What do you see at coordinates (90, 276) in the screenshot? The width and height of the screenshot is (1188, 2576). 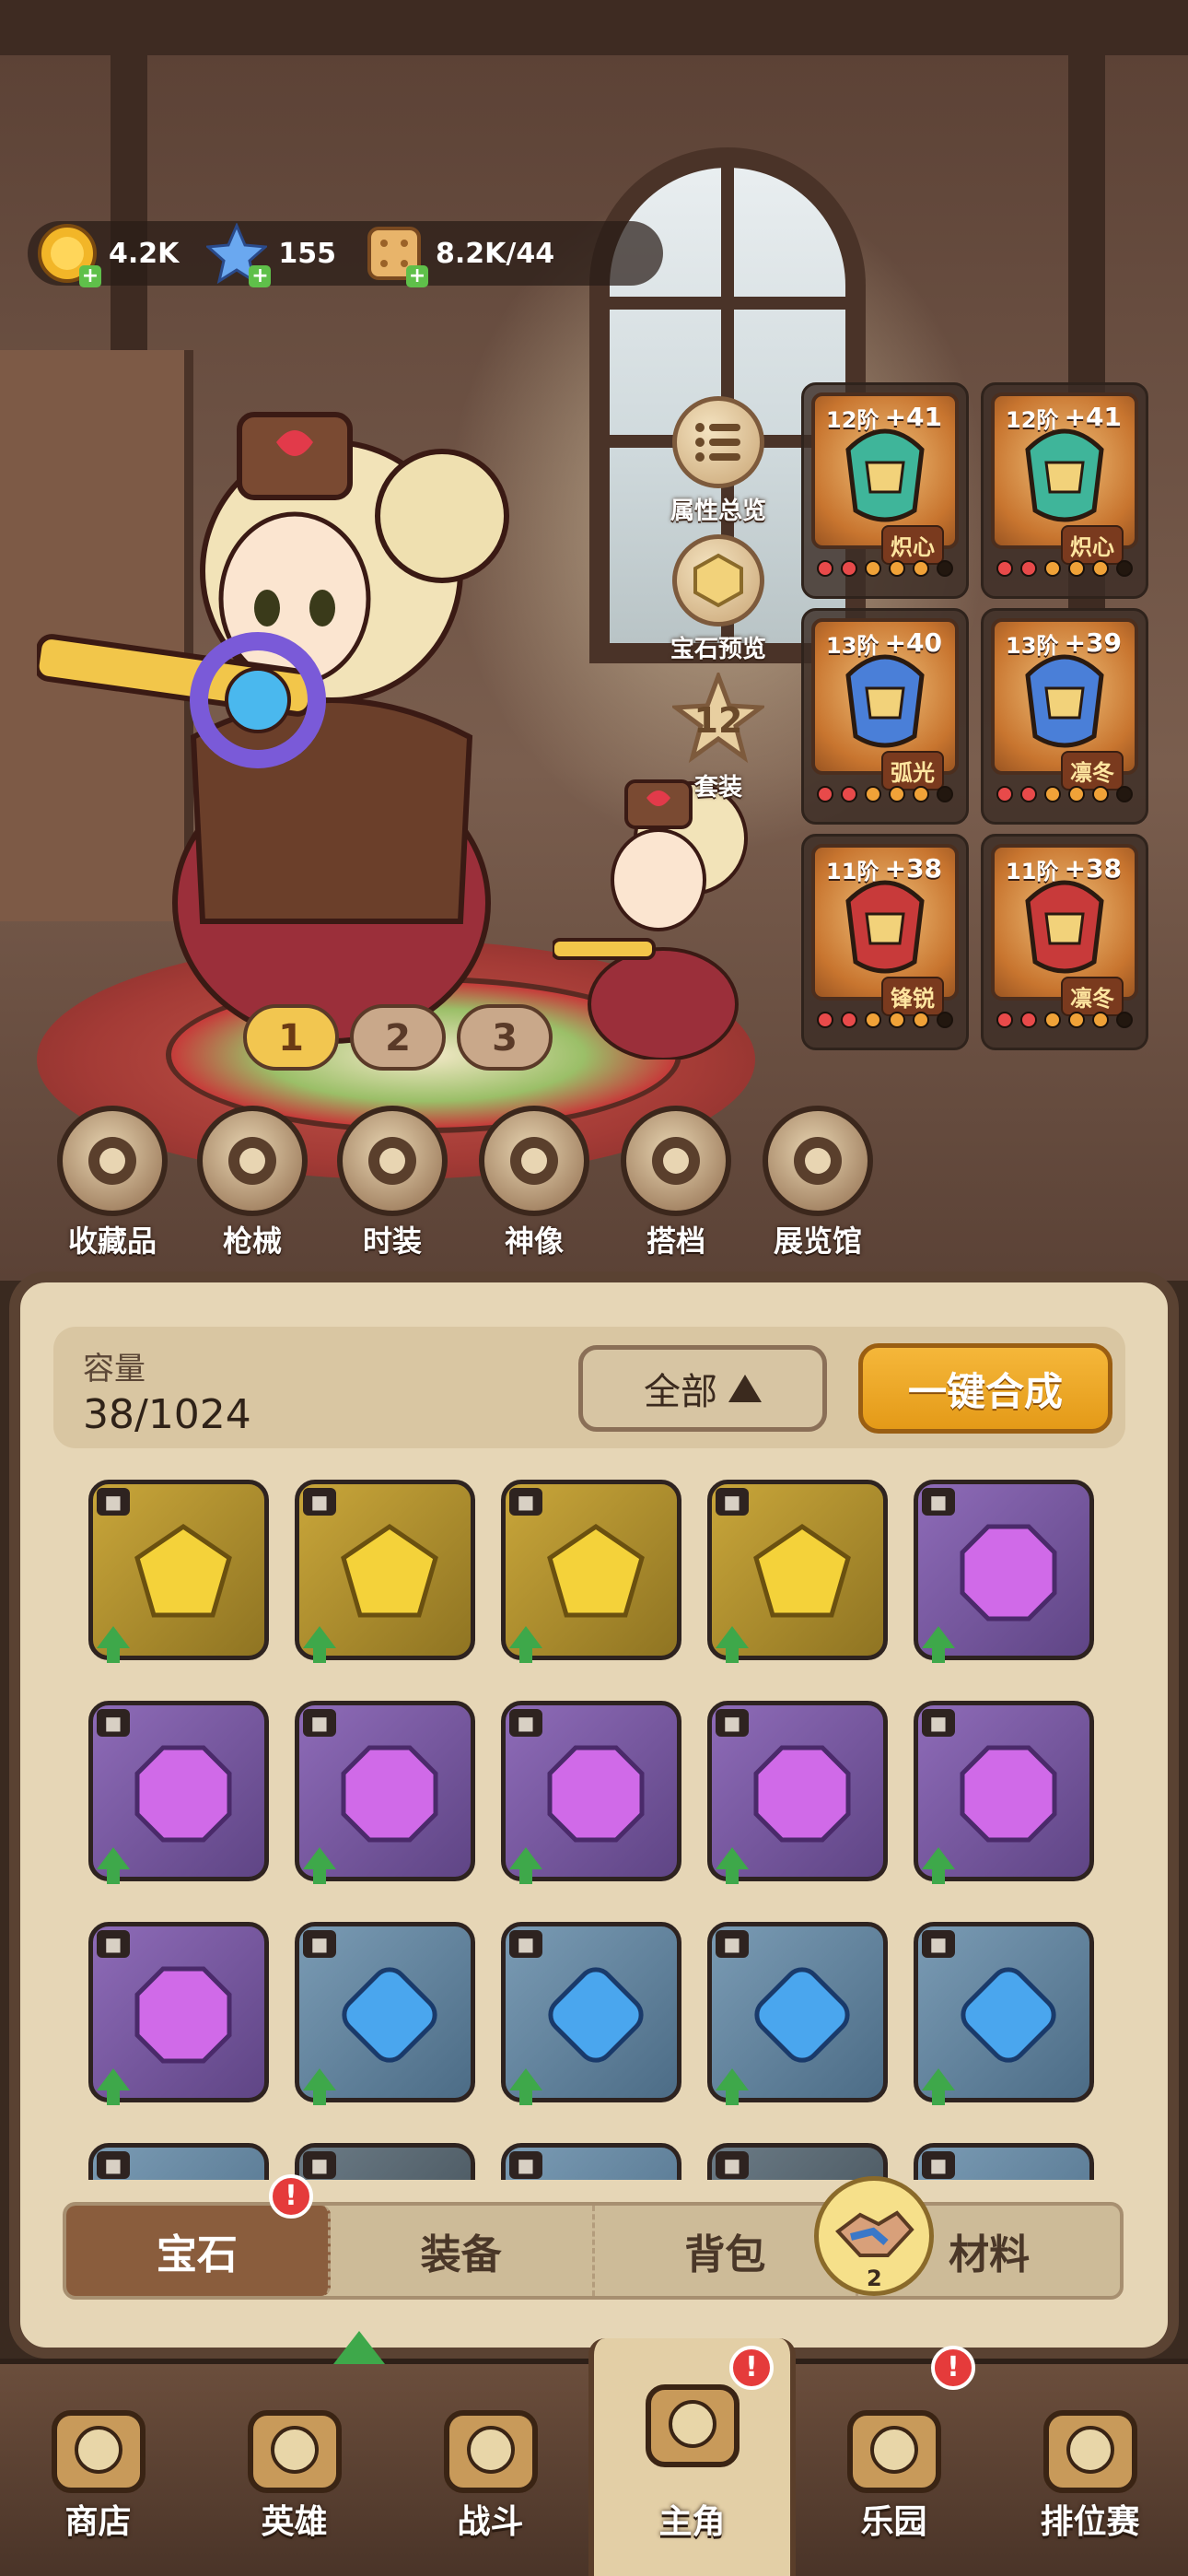 I see `add-coins-icon: +` at bounding box center [90, 276].